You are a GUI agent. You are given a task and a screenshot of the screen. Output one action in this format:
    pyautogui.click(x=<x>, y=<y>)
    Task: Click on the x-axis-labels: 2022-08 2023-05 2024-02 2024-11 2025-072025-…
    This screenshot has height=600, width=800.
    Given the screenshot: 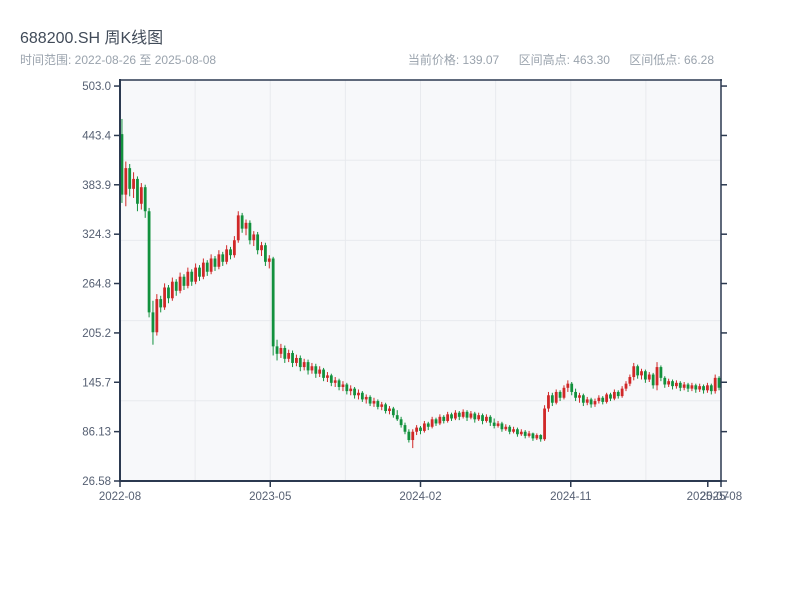 What is the action you would take?
    pyautogui.click(x=420, y=492)
    